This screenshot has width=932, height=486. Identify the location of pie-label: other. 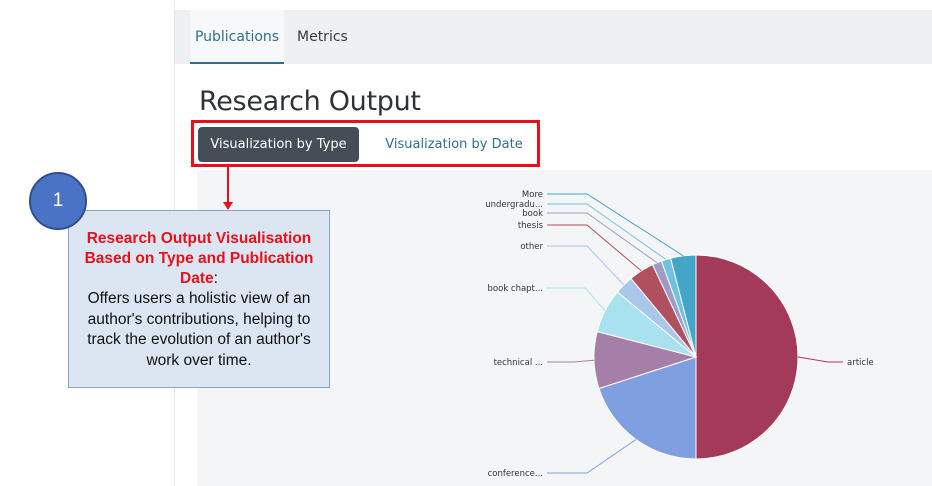
(531, 247).